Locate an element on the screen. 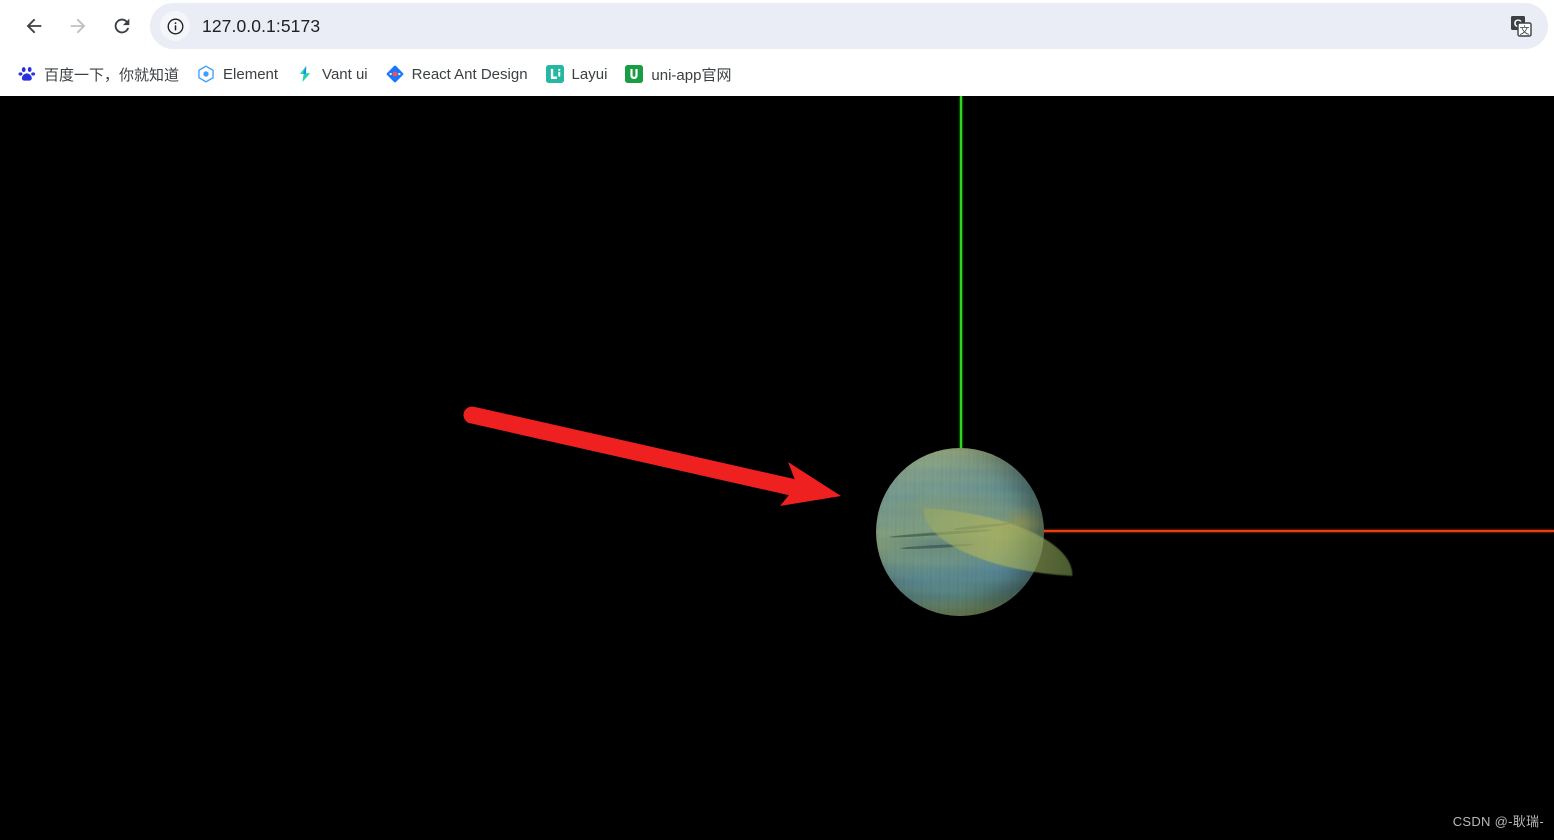  bookmark-label: 百度一下，你就知道 is located at coordinates (112, 75).